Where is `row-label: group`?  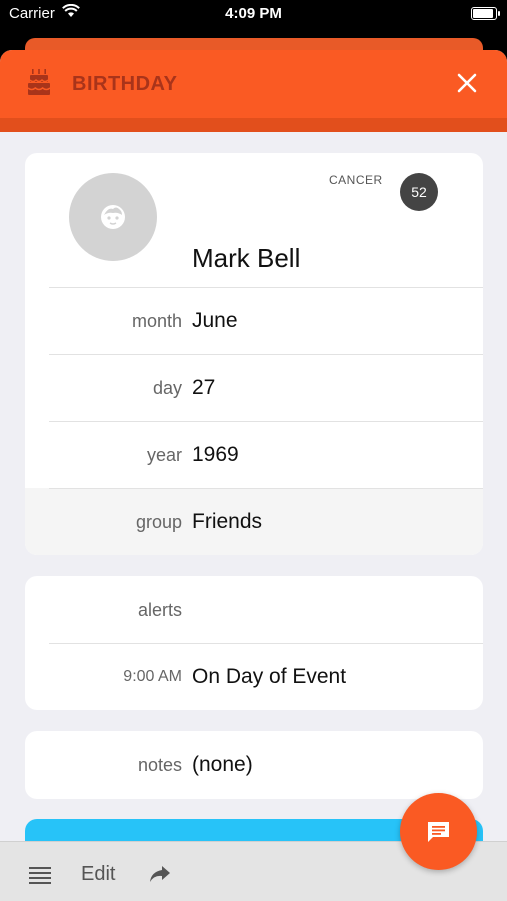 row-label: group is located at coordinates (158, 522).